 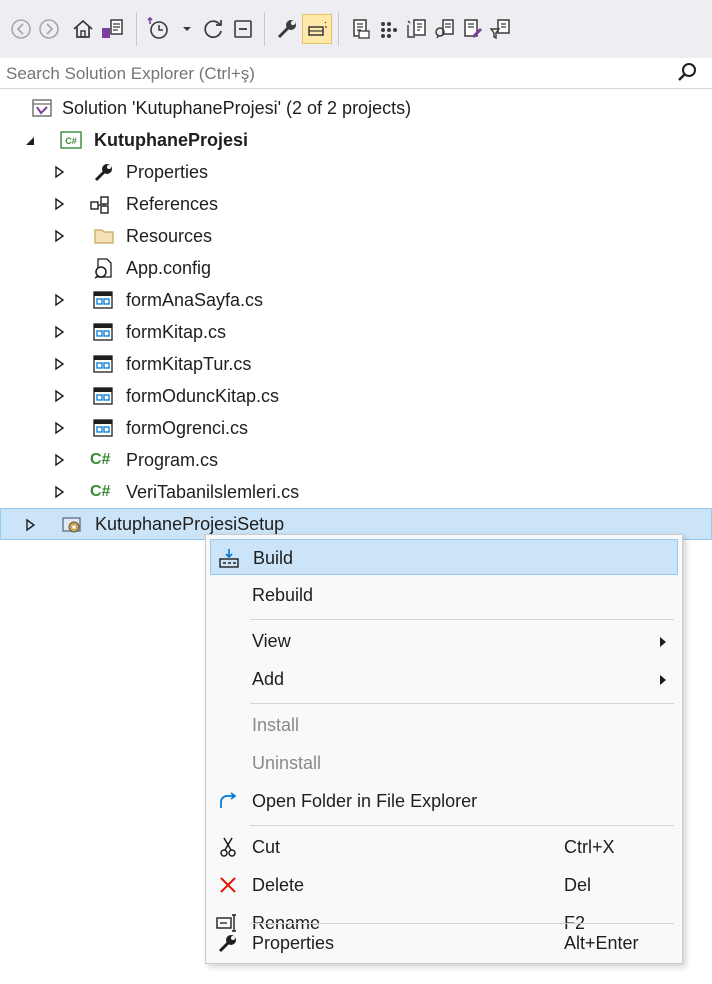 I want to click on setup-project-icon, so click(x=71, y=525).